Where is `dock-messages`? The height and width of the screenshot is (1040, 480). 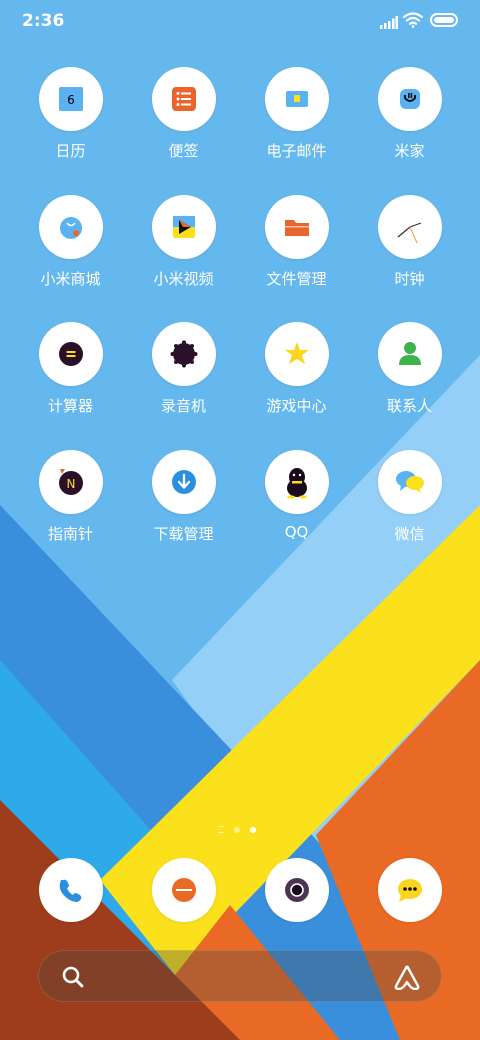
dock-messages is located at coordinates (409, 890).